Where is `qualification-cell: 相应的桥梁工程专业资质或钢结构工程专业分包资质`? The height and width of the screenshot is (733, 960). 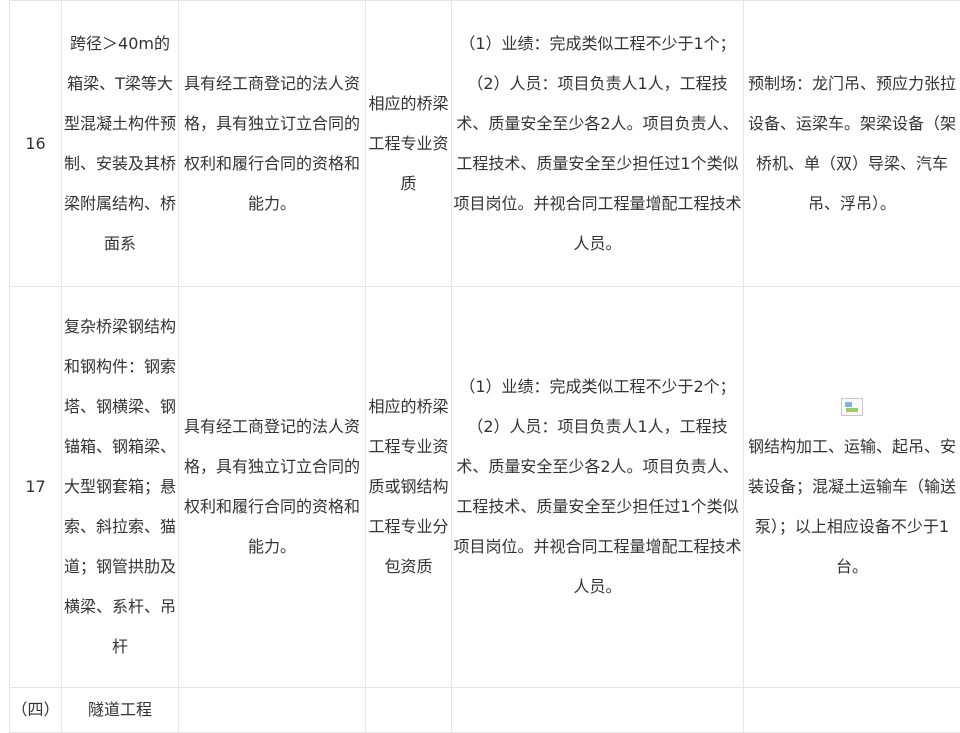
qualification-cell: 相应的桥梁工程专业资质或钢结构工程专业分包资质 is located at coordinates (409, 487).